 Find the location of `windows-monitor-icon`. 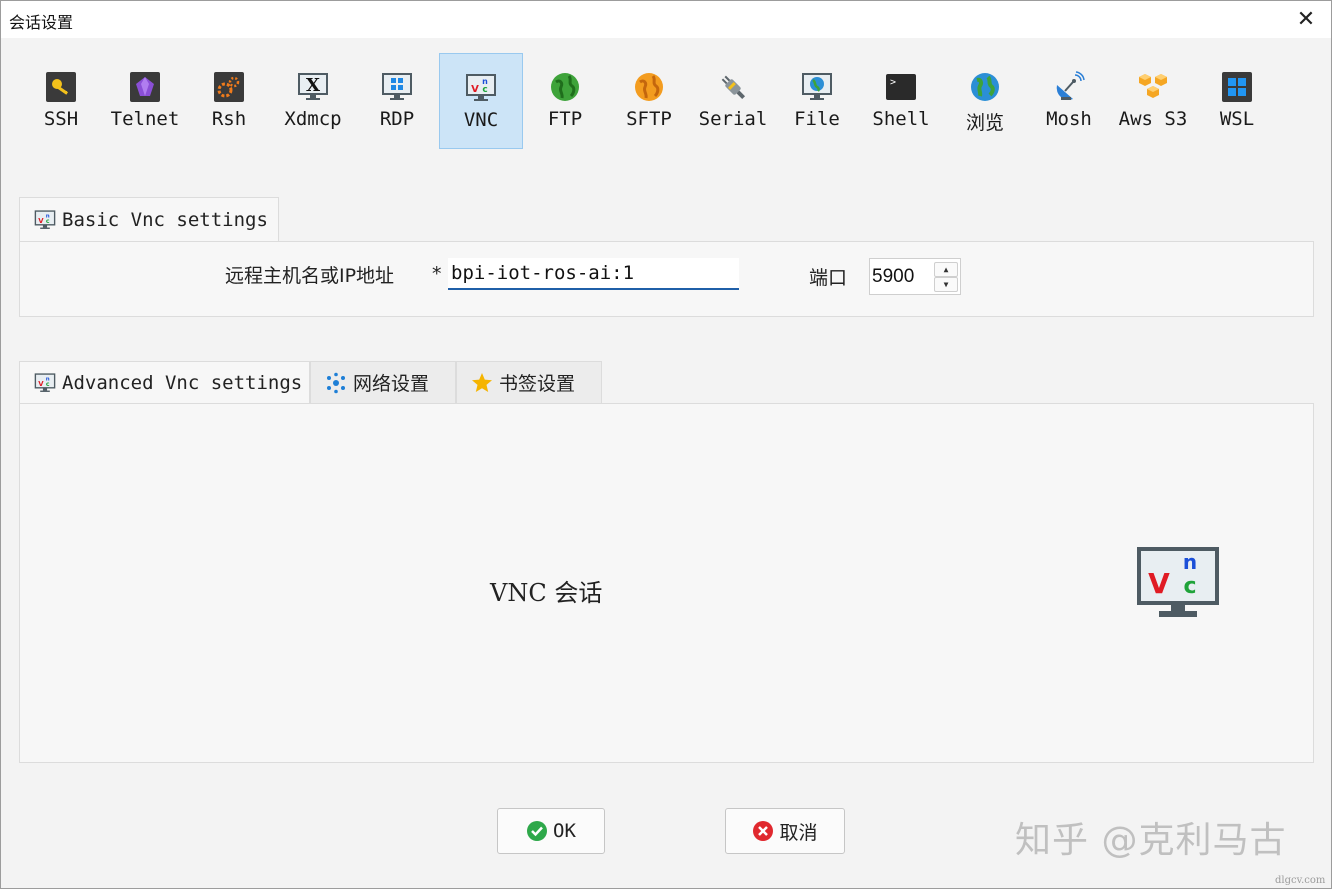

windows-monitor-icon is located at coordinates (397, 87).